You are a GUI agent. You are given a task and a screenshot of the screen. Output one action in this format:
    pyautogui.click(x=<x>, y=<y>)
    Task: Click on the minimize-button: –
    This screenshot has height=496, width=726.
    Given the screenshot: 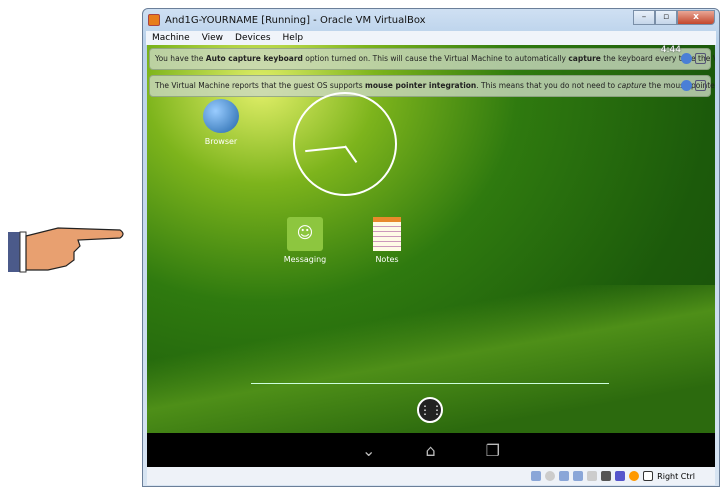 What is the action you would take?
    pyautogui.click(x=644, y=17)
    